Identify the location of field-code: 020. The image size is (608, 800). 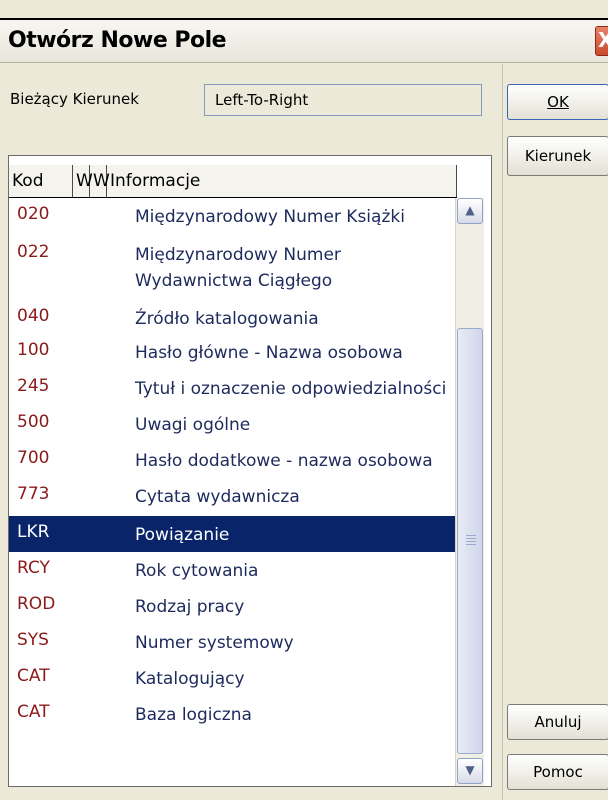
(33, 214).